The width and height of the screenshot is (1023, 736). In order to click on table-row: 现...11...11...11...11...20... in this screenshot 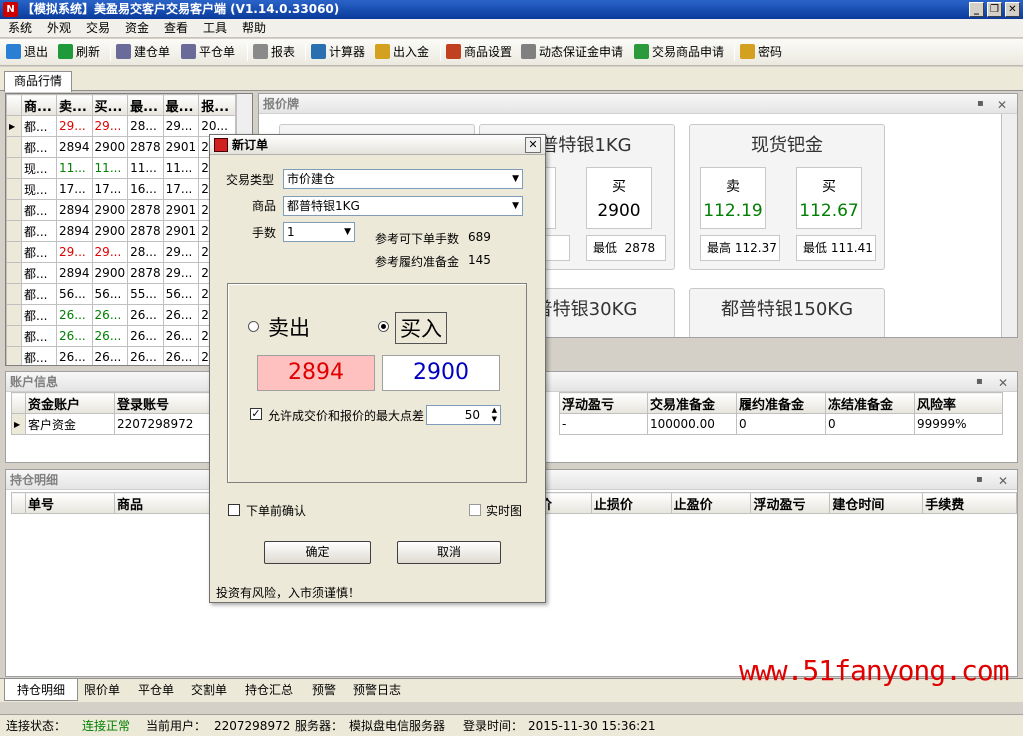, I will do `click(121, 168)`.